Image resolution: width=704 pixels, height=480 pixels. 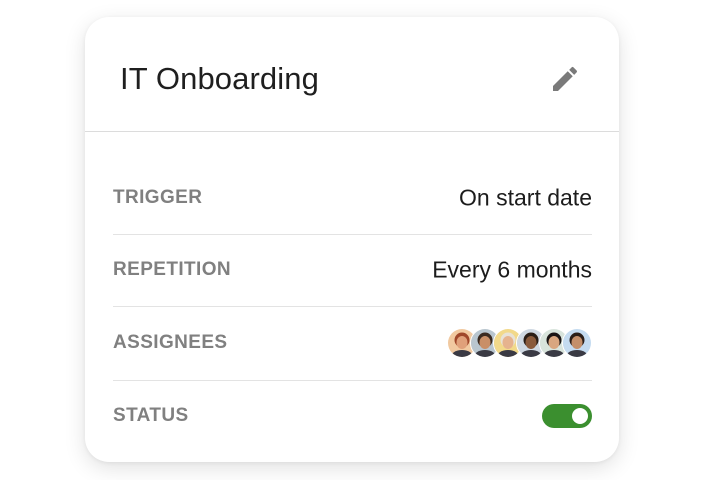 What do you see at coordinates (352, 343) in the screenshot?
I see `assignees-row: ASSIGNEES` at bounding box center [352, 343].